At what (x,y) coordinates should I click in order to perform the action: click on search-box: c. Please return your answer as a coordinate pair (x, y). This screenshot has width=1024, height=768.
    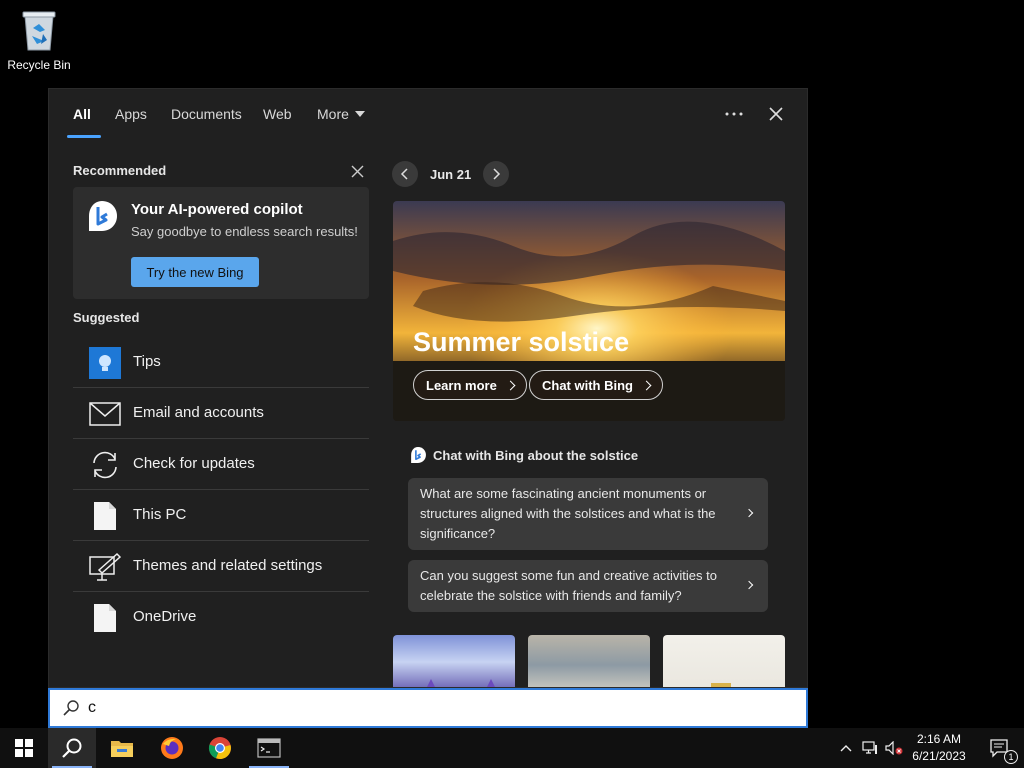
    Looking at the image, I should click on (428, 708).